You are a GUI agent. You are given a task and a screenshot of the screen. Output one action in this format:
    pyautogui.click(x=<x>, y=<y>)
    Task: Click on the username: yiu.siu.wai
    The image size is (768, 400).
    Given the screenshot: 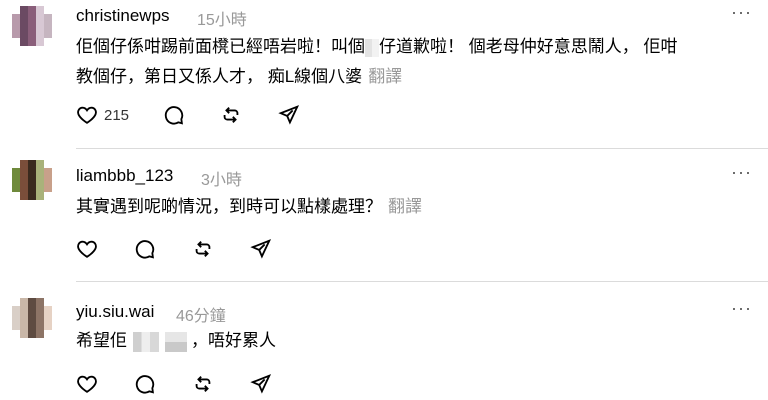 What is the action you would take?
    pyautogui.click(x=115, y=312)
    